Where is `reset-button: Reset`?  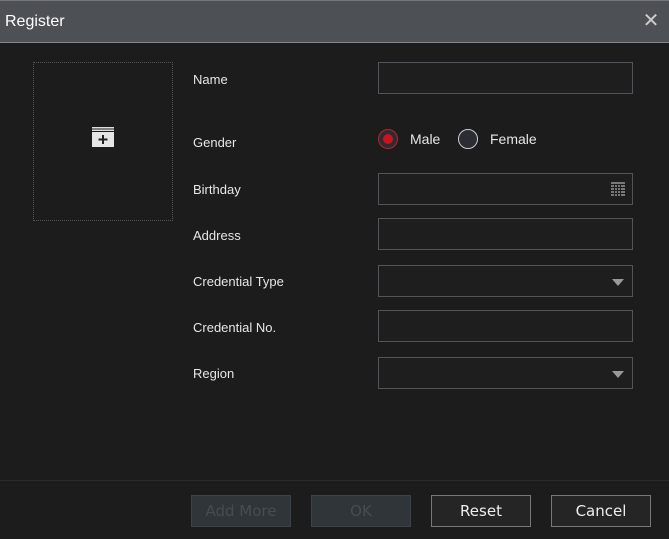 reset-button: Reset is located at coordinates (481, 511).